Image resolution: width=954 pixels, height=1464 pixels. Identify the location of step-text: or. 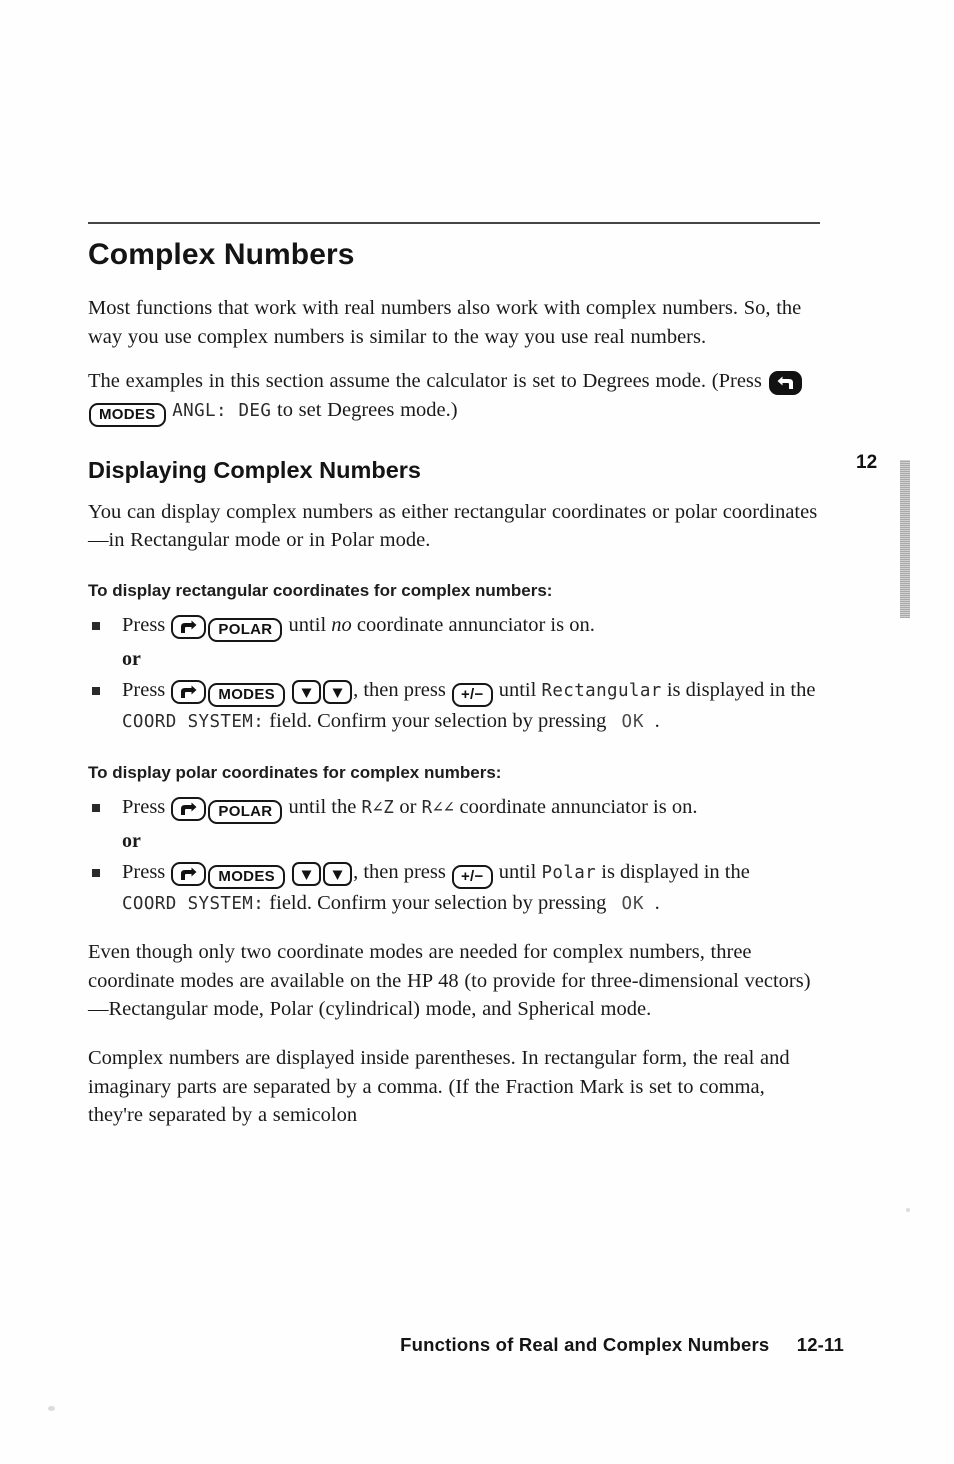
(408, 806).